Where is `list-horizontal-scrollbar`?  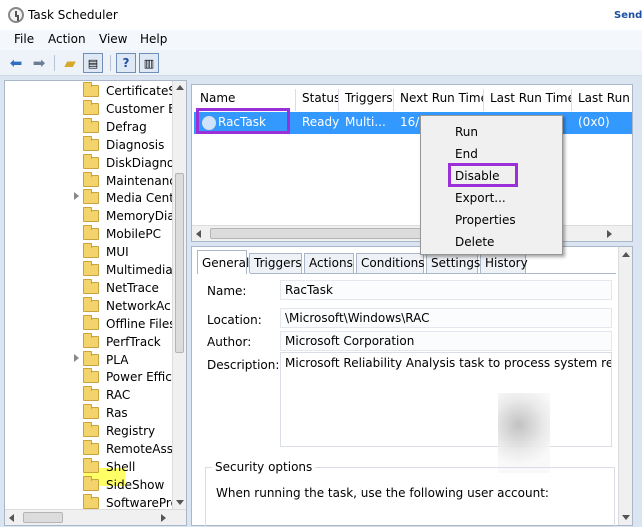
list-horizontal-scrollbar is located at coordinates (412, 233).